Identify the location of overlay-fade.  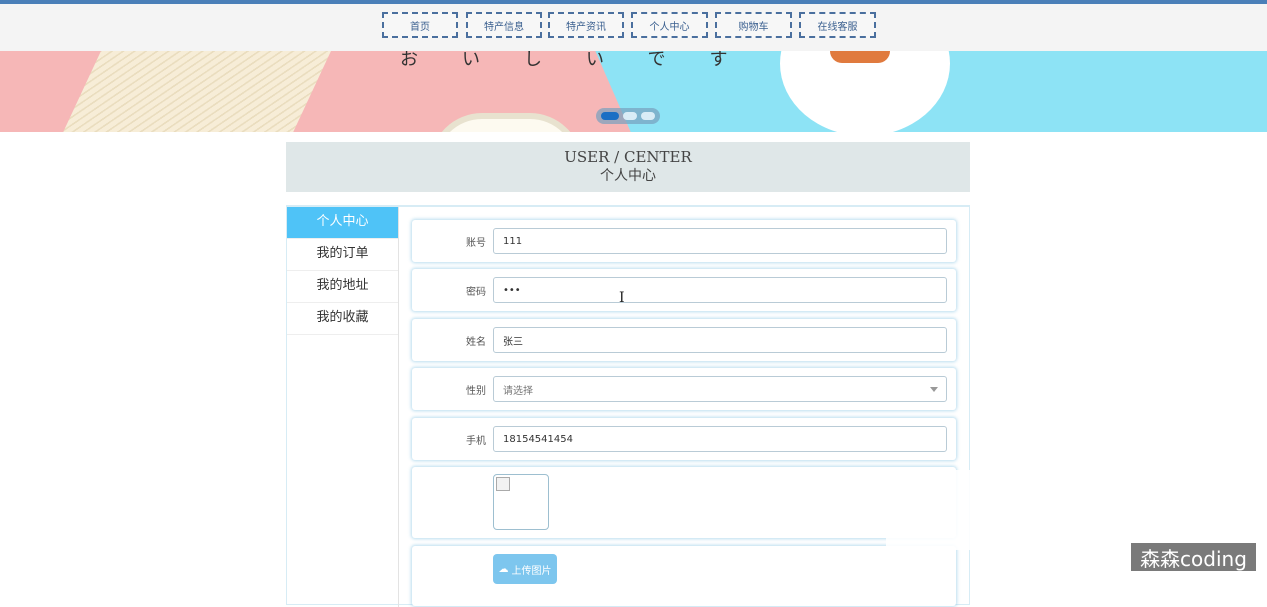
(936, 510).